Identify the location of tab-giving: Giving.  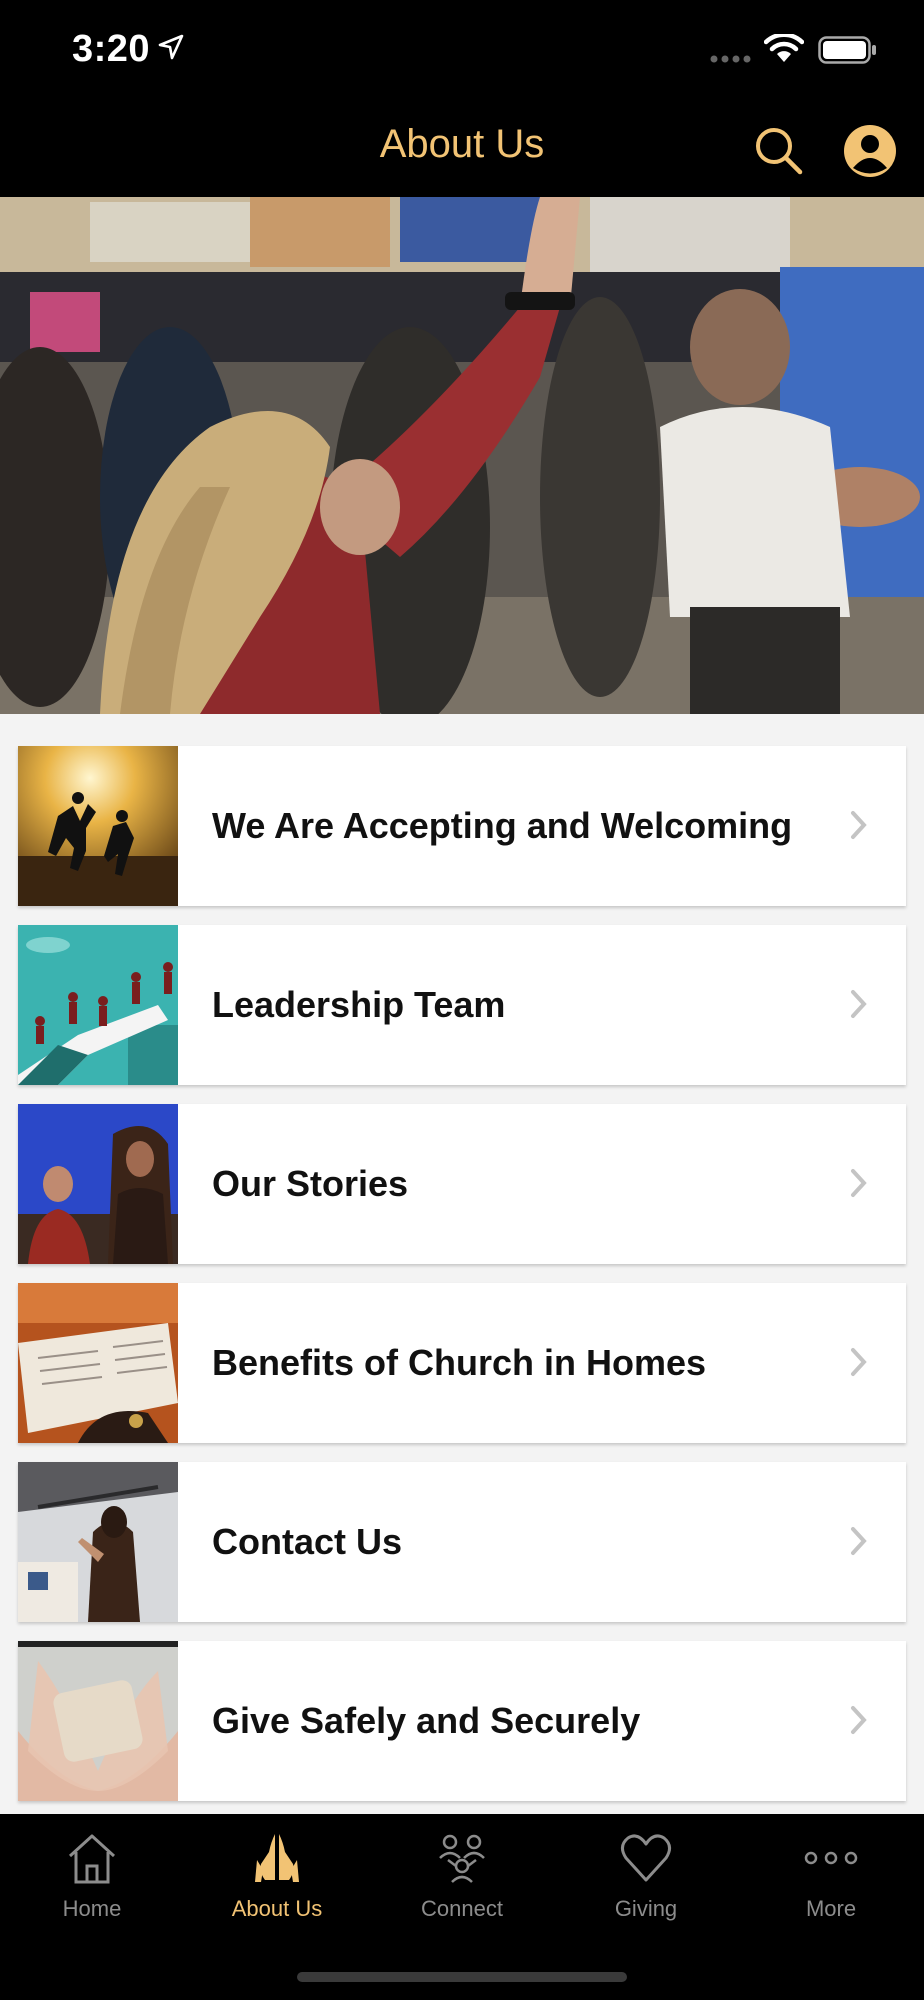
(646, 1874).